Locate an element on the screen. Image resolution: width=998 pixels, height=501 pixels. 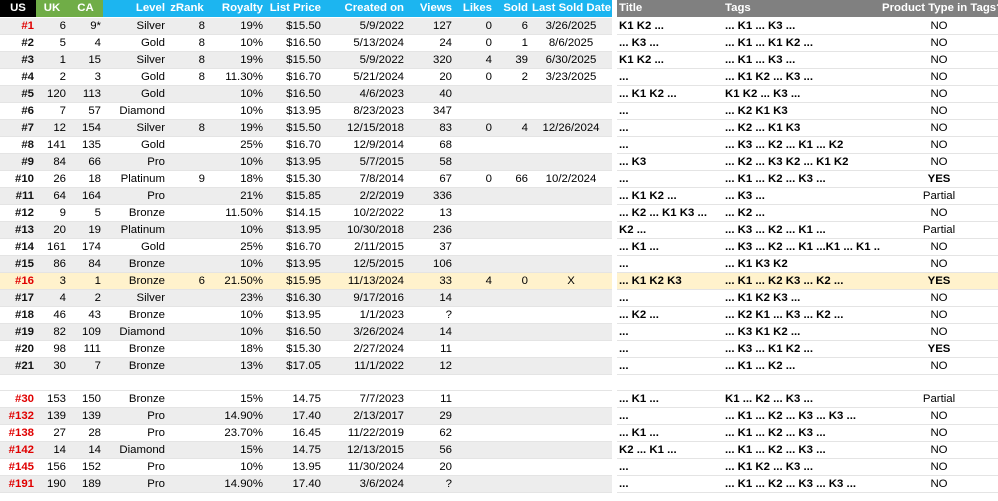
column-header: Sold is located at coordinates (512, 9).